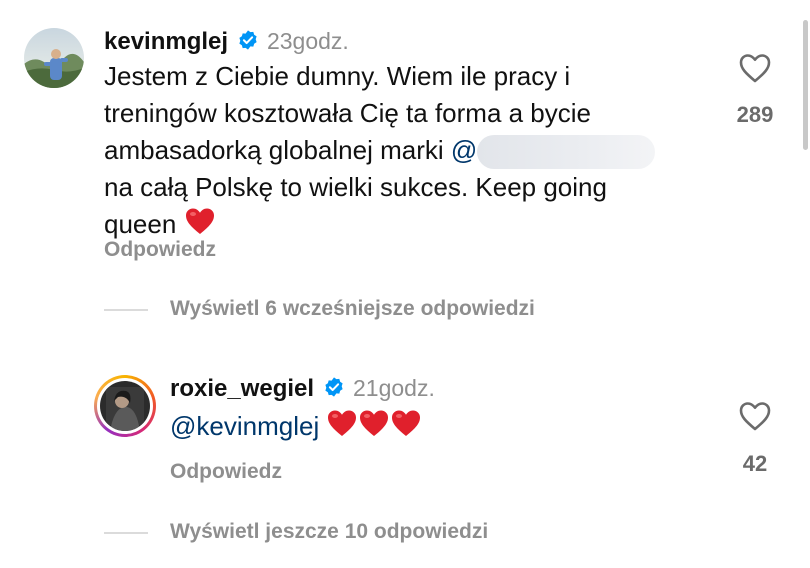  What do you see at coordinates (307, 41) in the screenshot?
I see `comment-time: 23godz.` at bounding box center [307, 41].